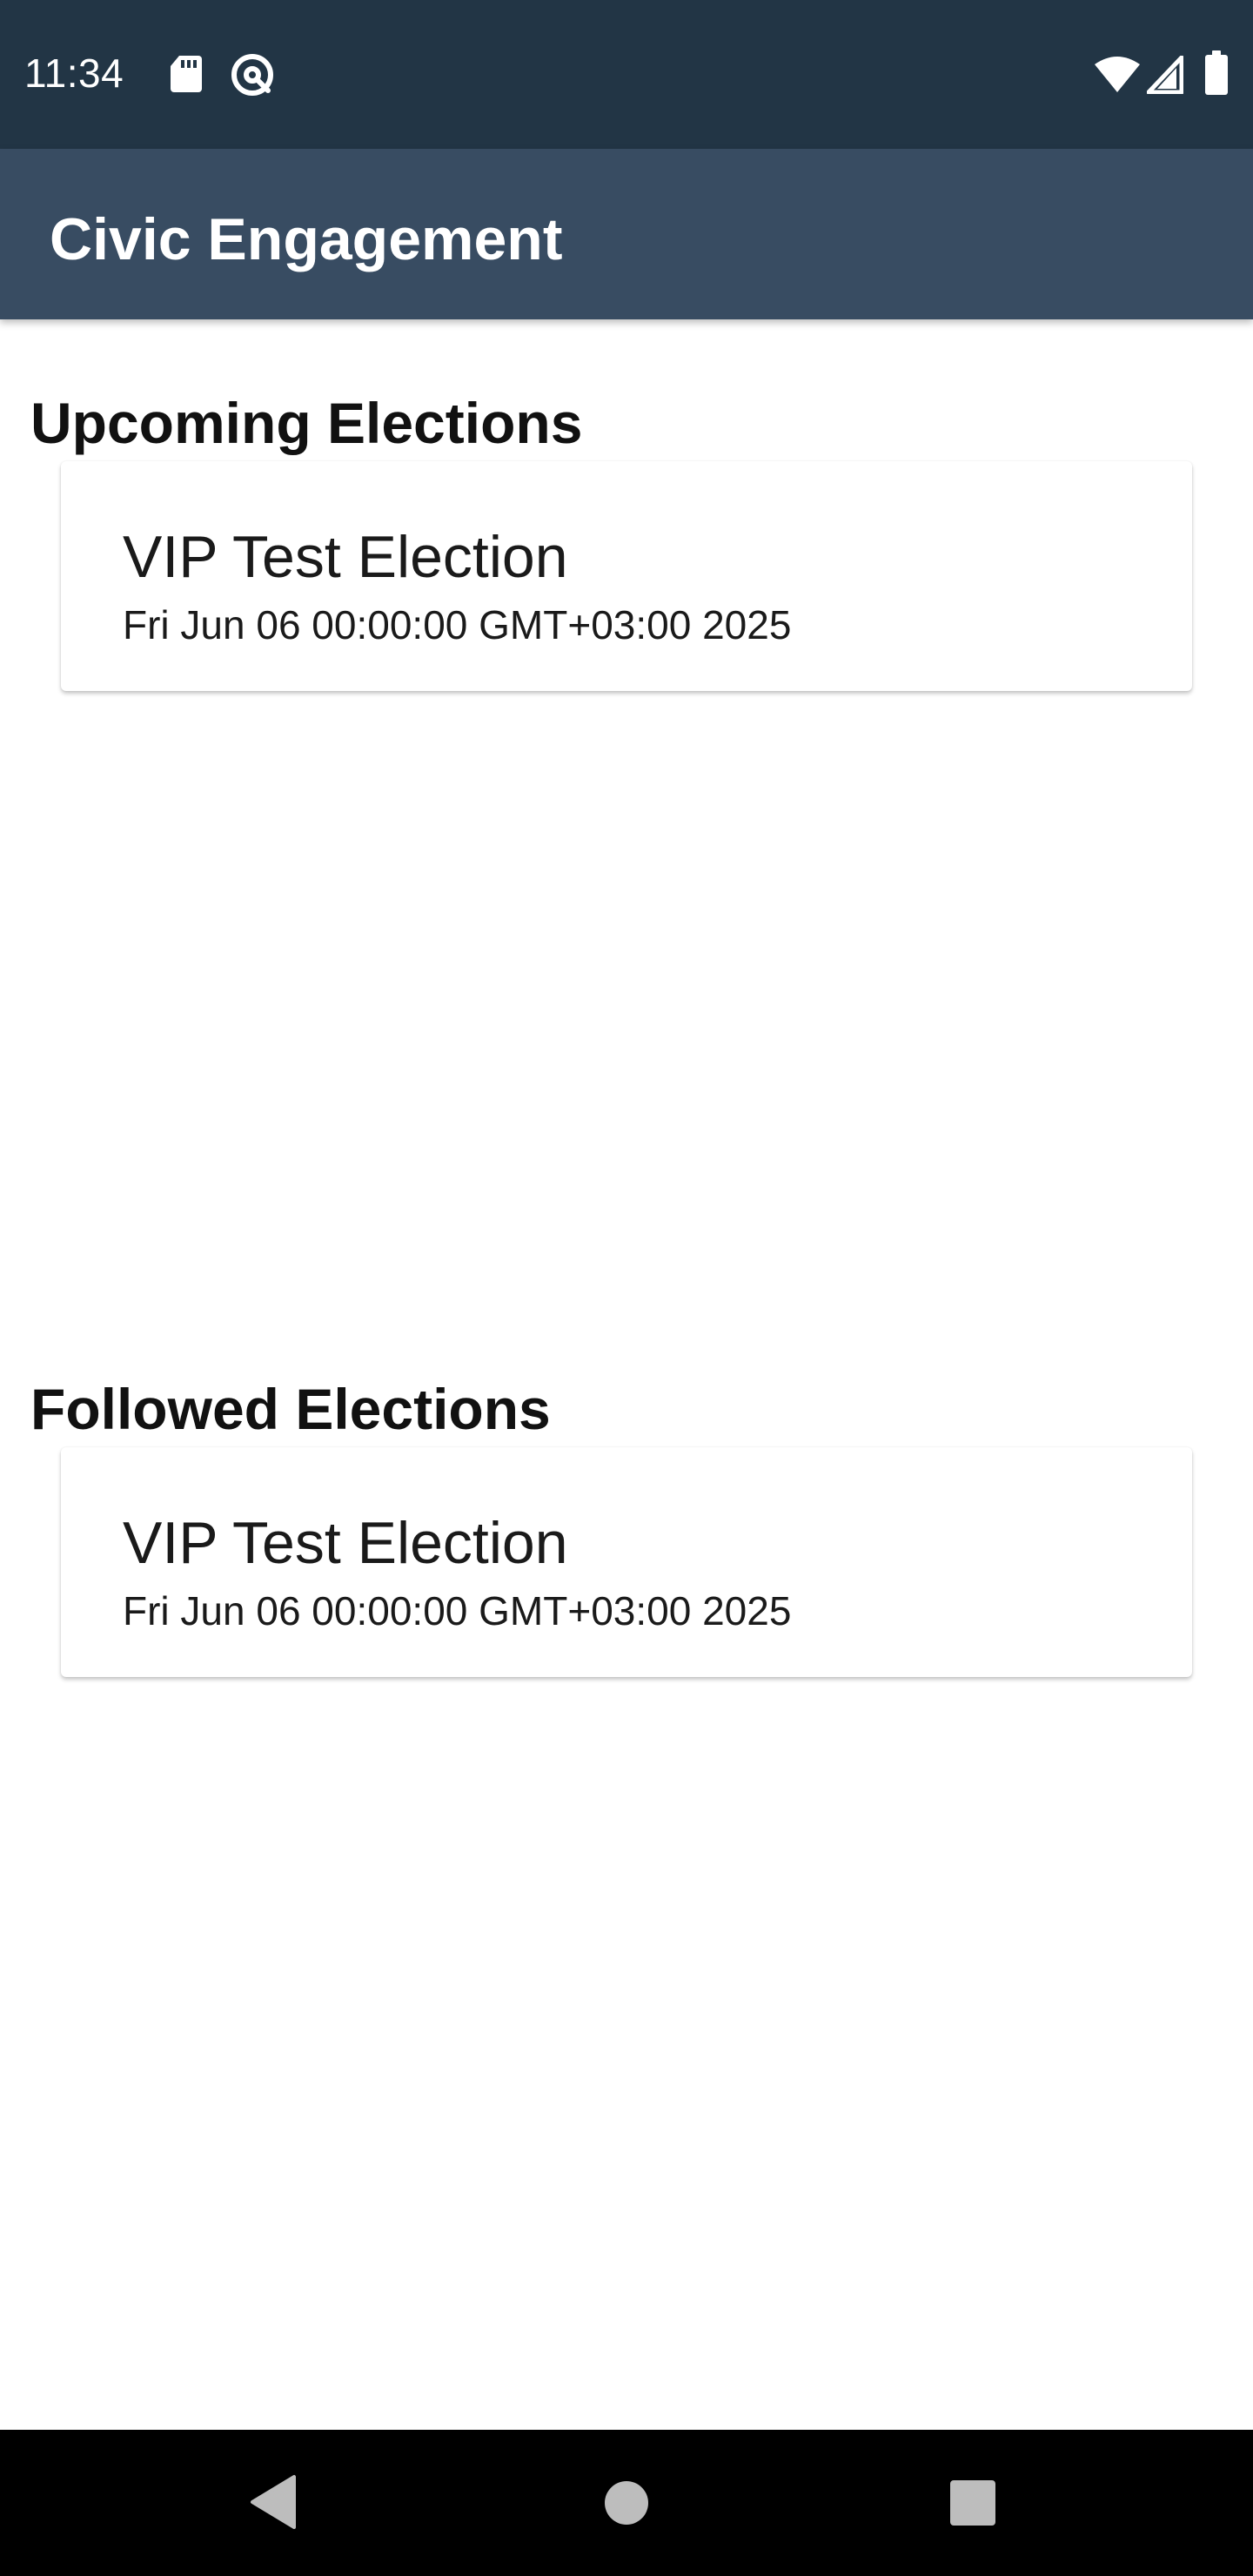 The image size is (1253, 2576). What do you see at coordinates (186, 74) in the screenshot?
I see `sd-card-icon` at bounding box center [186, 74].